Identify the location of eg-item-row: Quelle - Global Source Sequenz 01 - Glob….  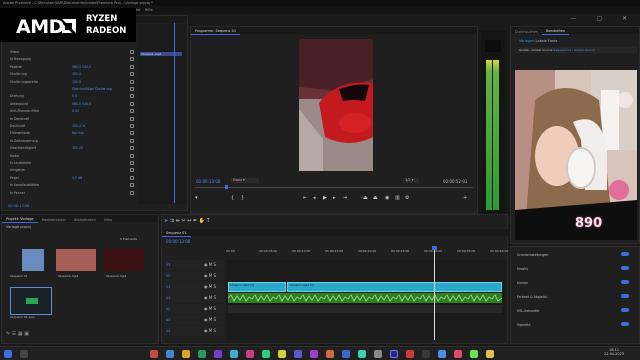
(577, 50).